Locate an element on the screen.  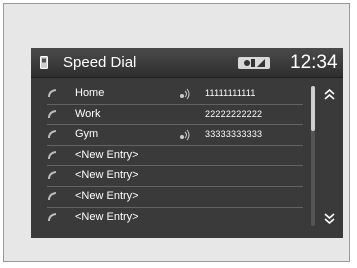
list-item: Home 11111111111 is located at coordinates (175, 94).